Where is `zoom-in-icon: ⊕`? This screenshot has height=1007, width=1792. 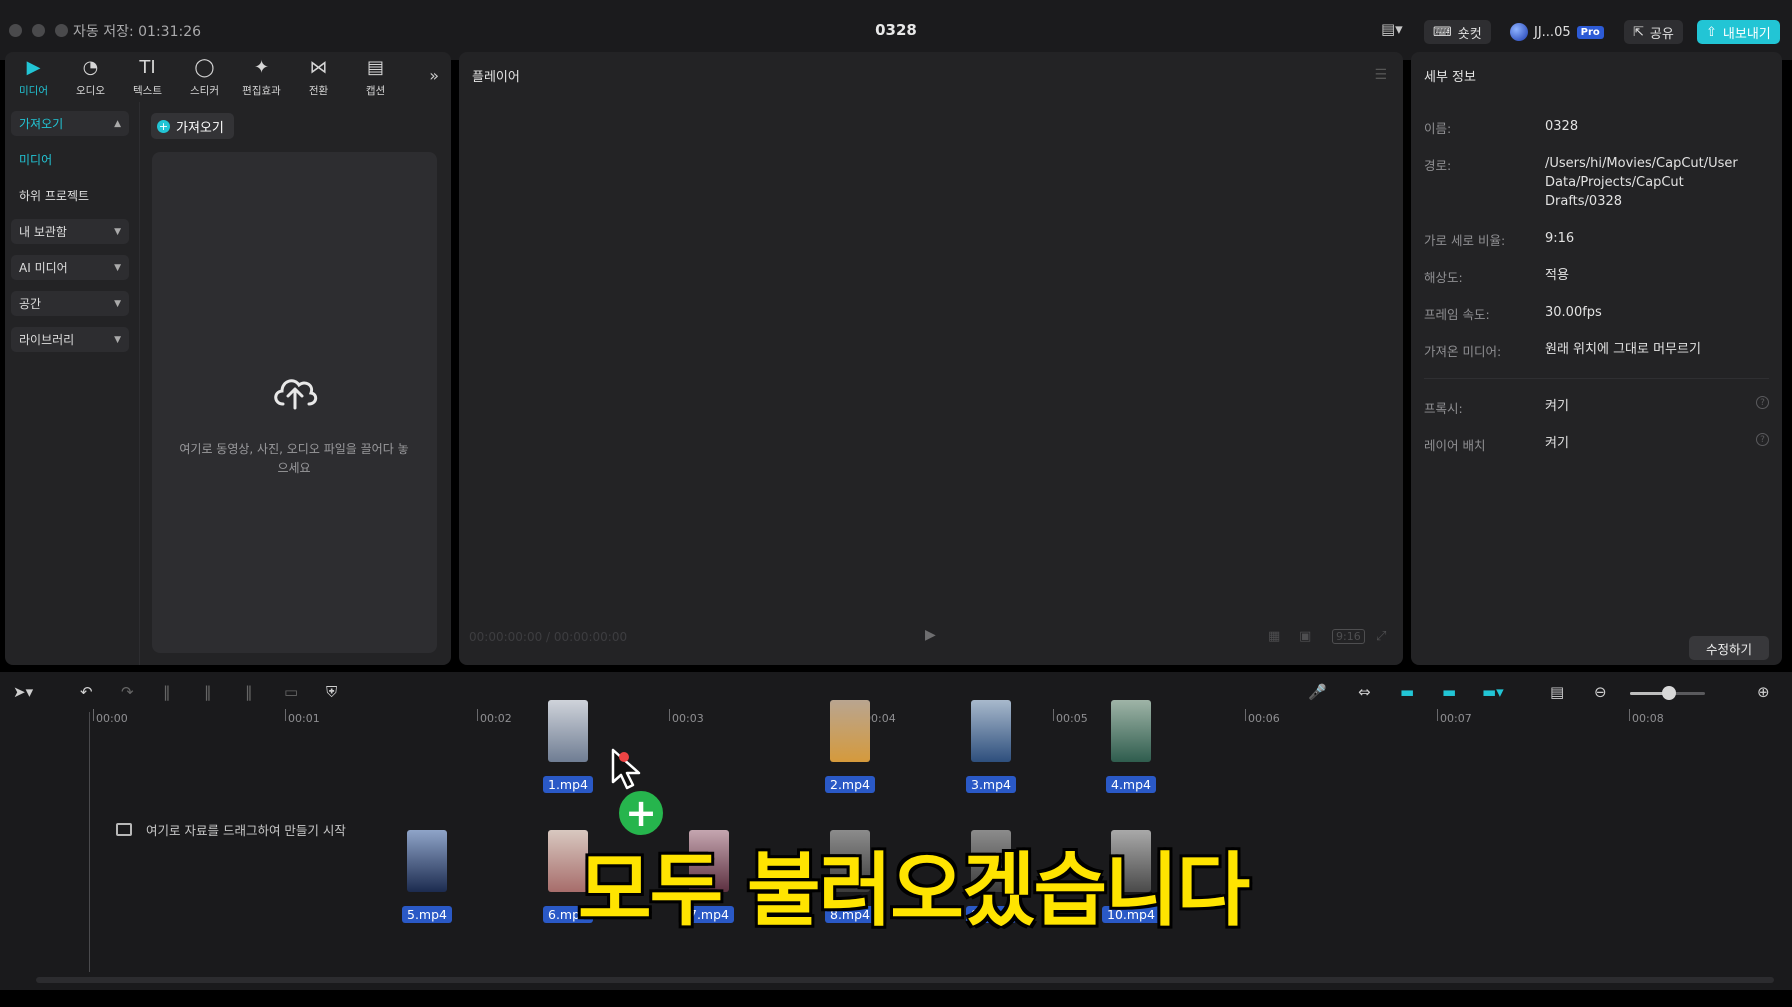 zoom-in-icon: ⊕ is located at coordinates (1763, 692).